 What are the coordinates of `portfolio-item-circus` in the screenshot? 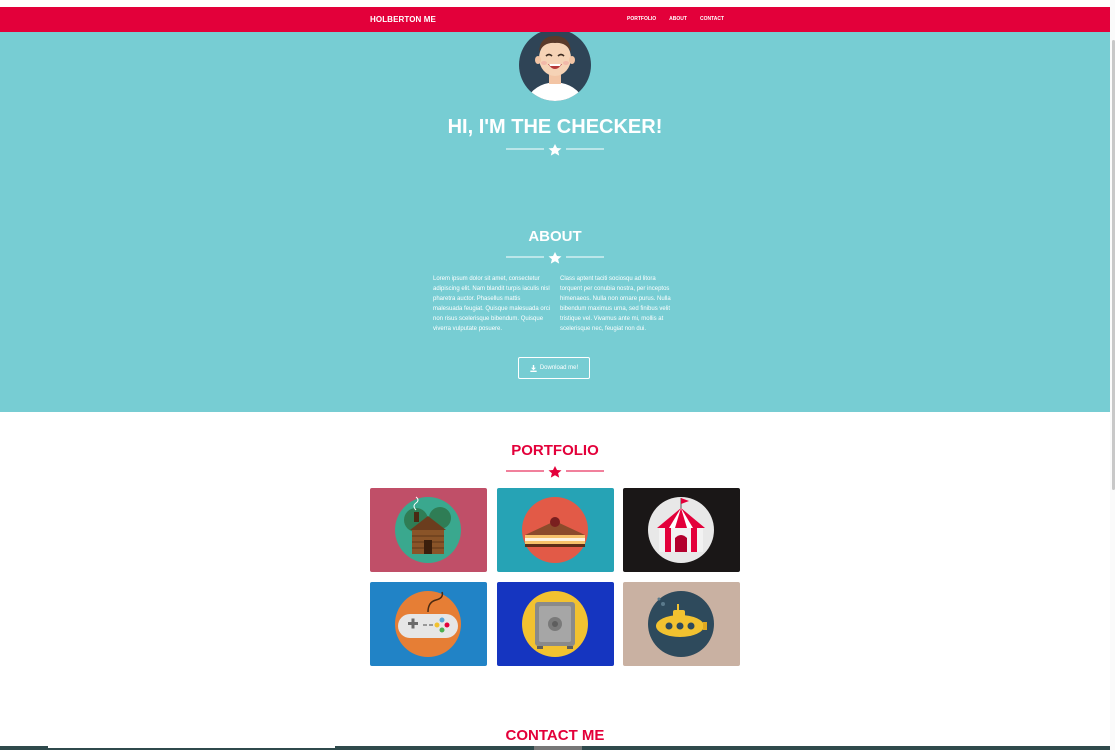 It's located at (681, 530).